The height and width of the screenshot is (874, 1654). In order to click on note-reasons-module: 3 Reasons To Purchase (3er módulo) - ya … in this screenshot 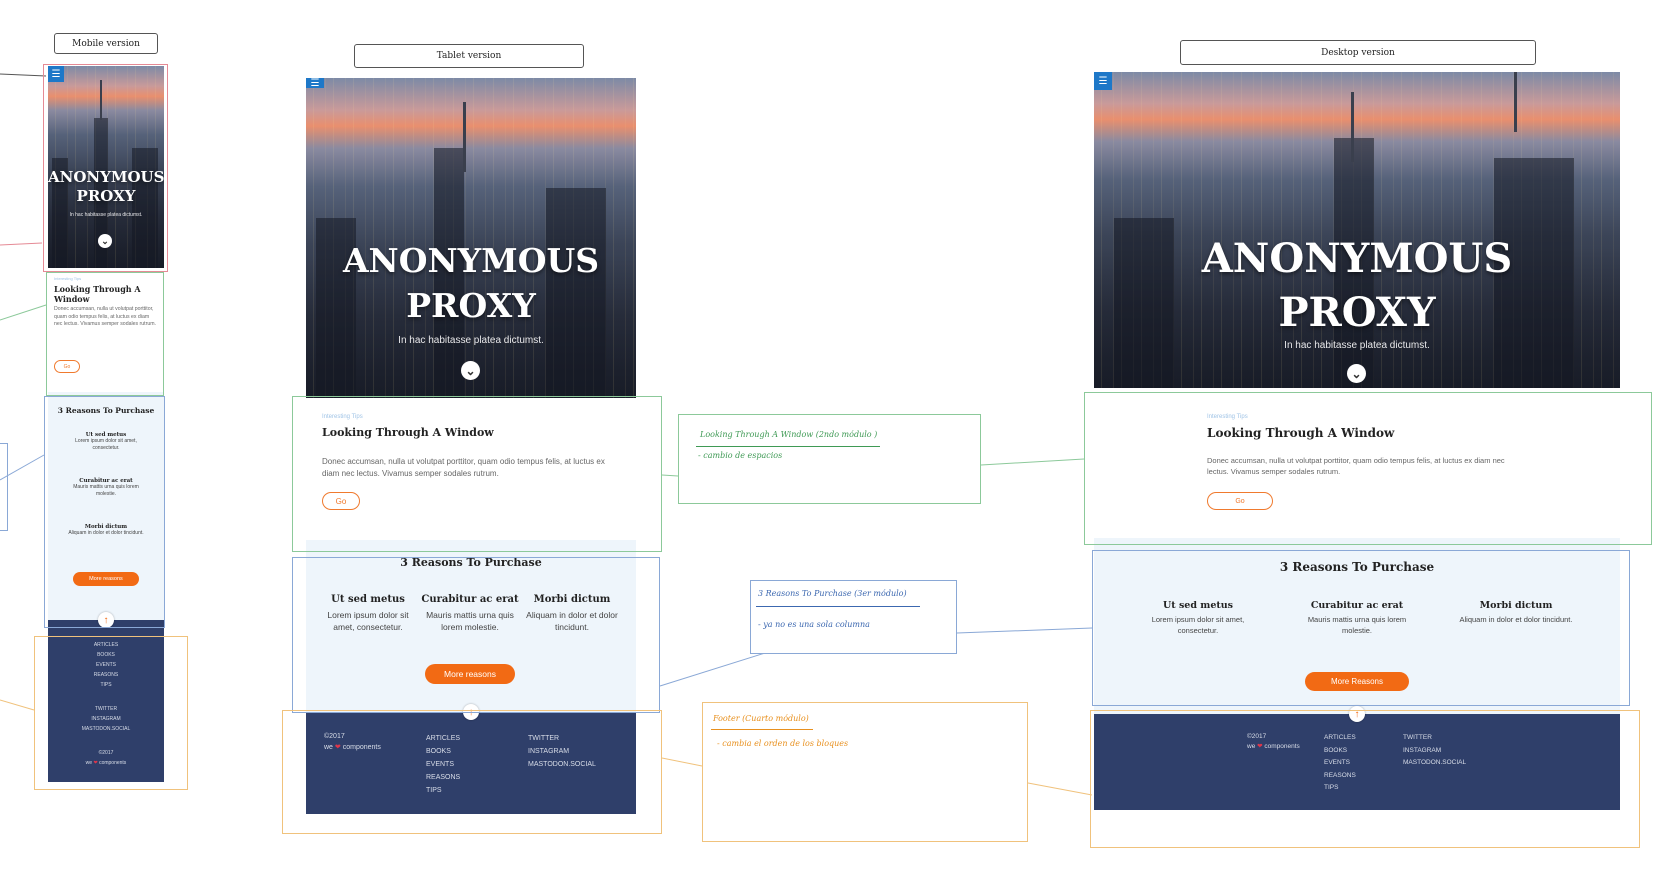, I will do `click(853, 617)`.